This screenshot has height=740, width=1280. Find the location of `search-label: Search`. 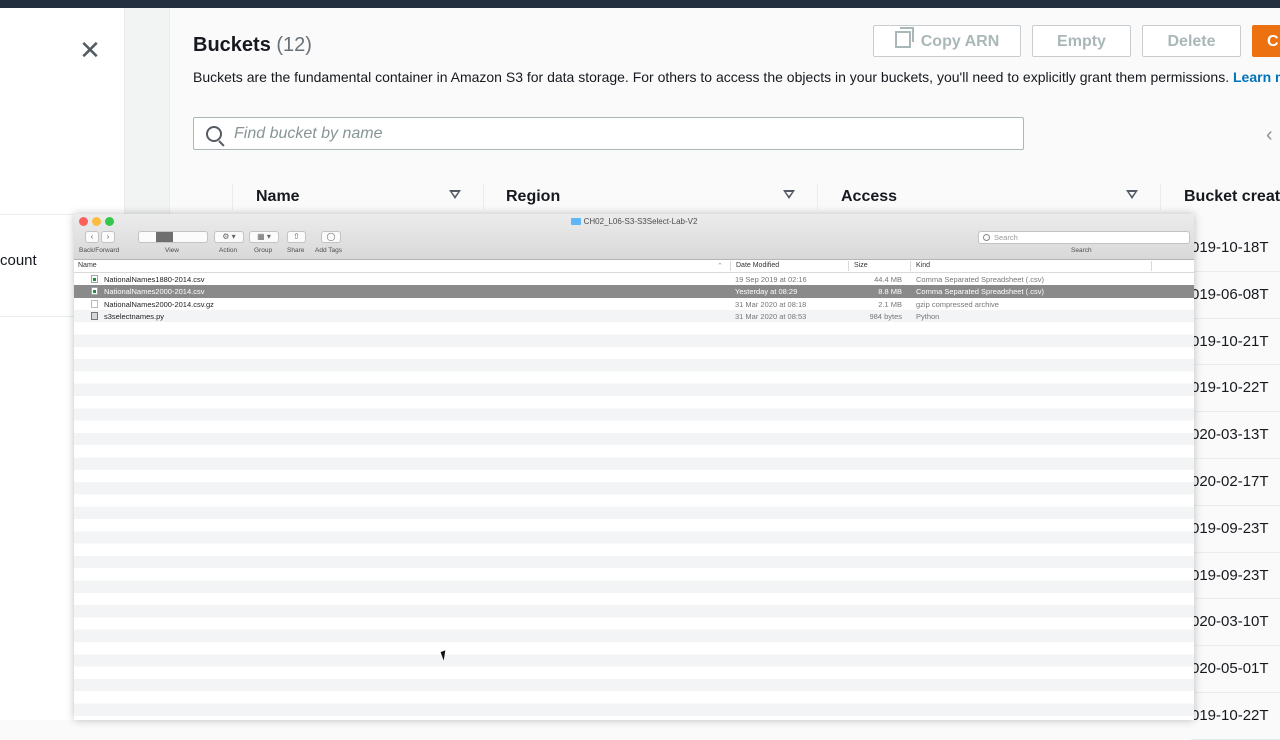

search-label: Search is located at coordinates (1081, 250).